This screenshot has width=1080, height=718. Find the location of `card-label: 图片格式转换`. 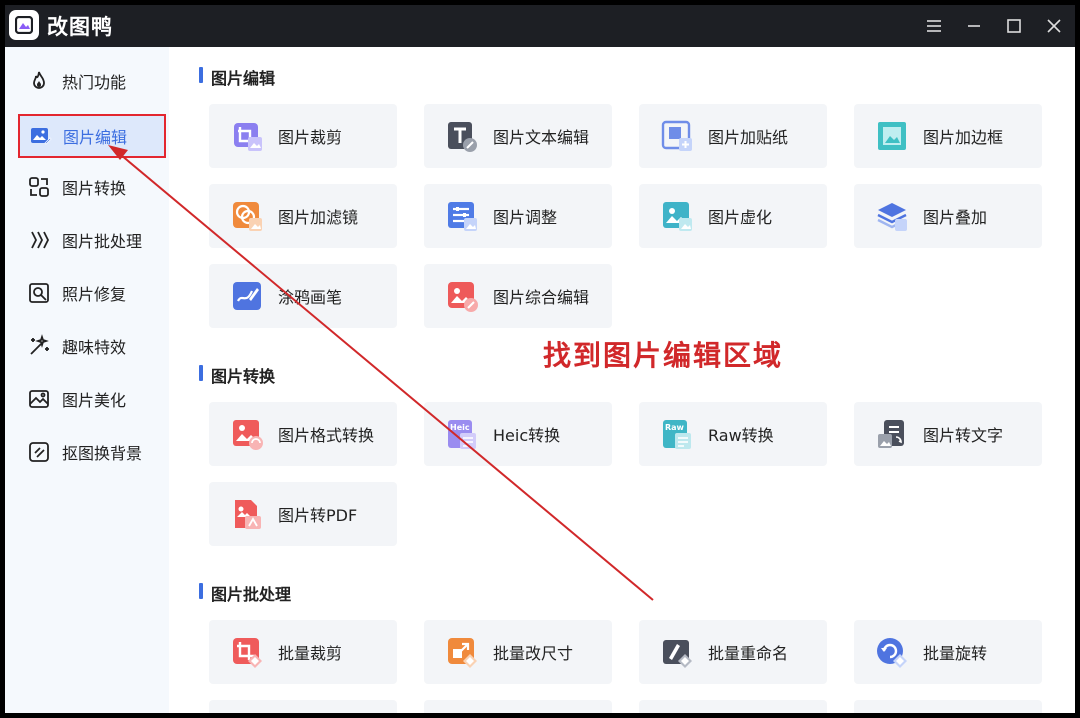

card-label: 图片格式转换 is located at coordinates (326, 435).